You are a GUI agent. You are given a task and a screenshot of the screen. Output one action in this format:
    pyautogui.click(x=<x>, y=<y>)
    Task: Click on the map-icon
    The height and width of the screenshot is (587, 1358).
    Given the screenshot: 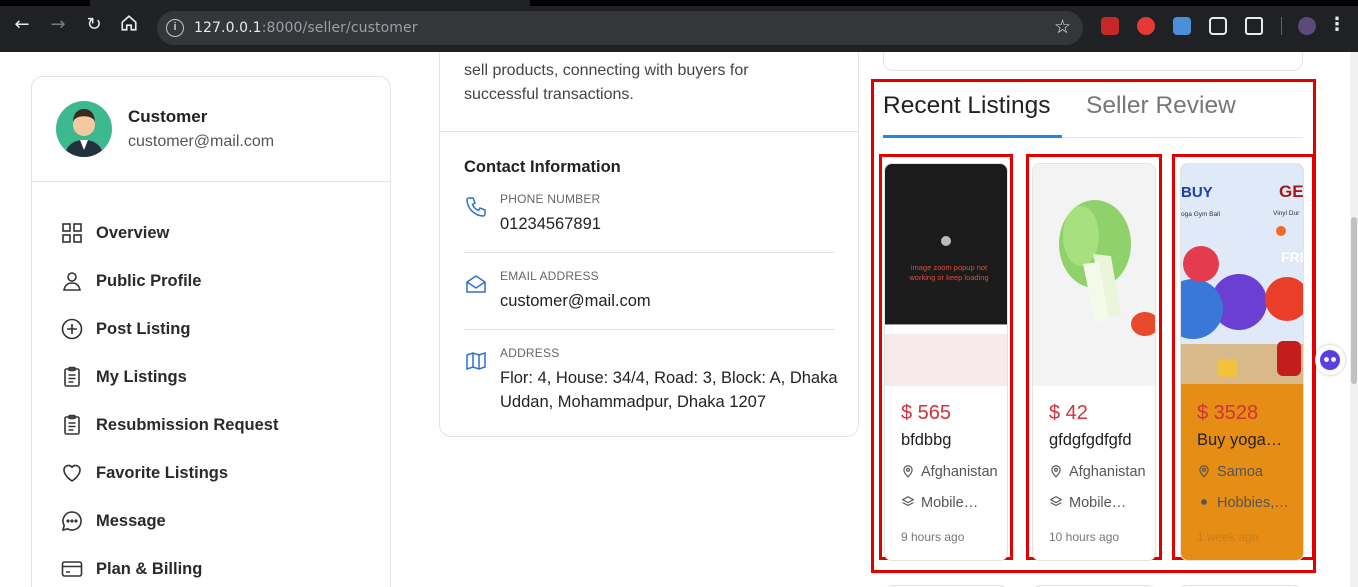 What is the action you would take?
    pyautogui.click(x=476, y=361)
    